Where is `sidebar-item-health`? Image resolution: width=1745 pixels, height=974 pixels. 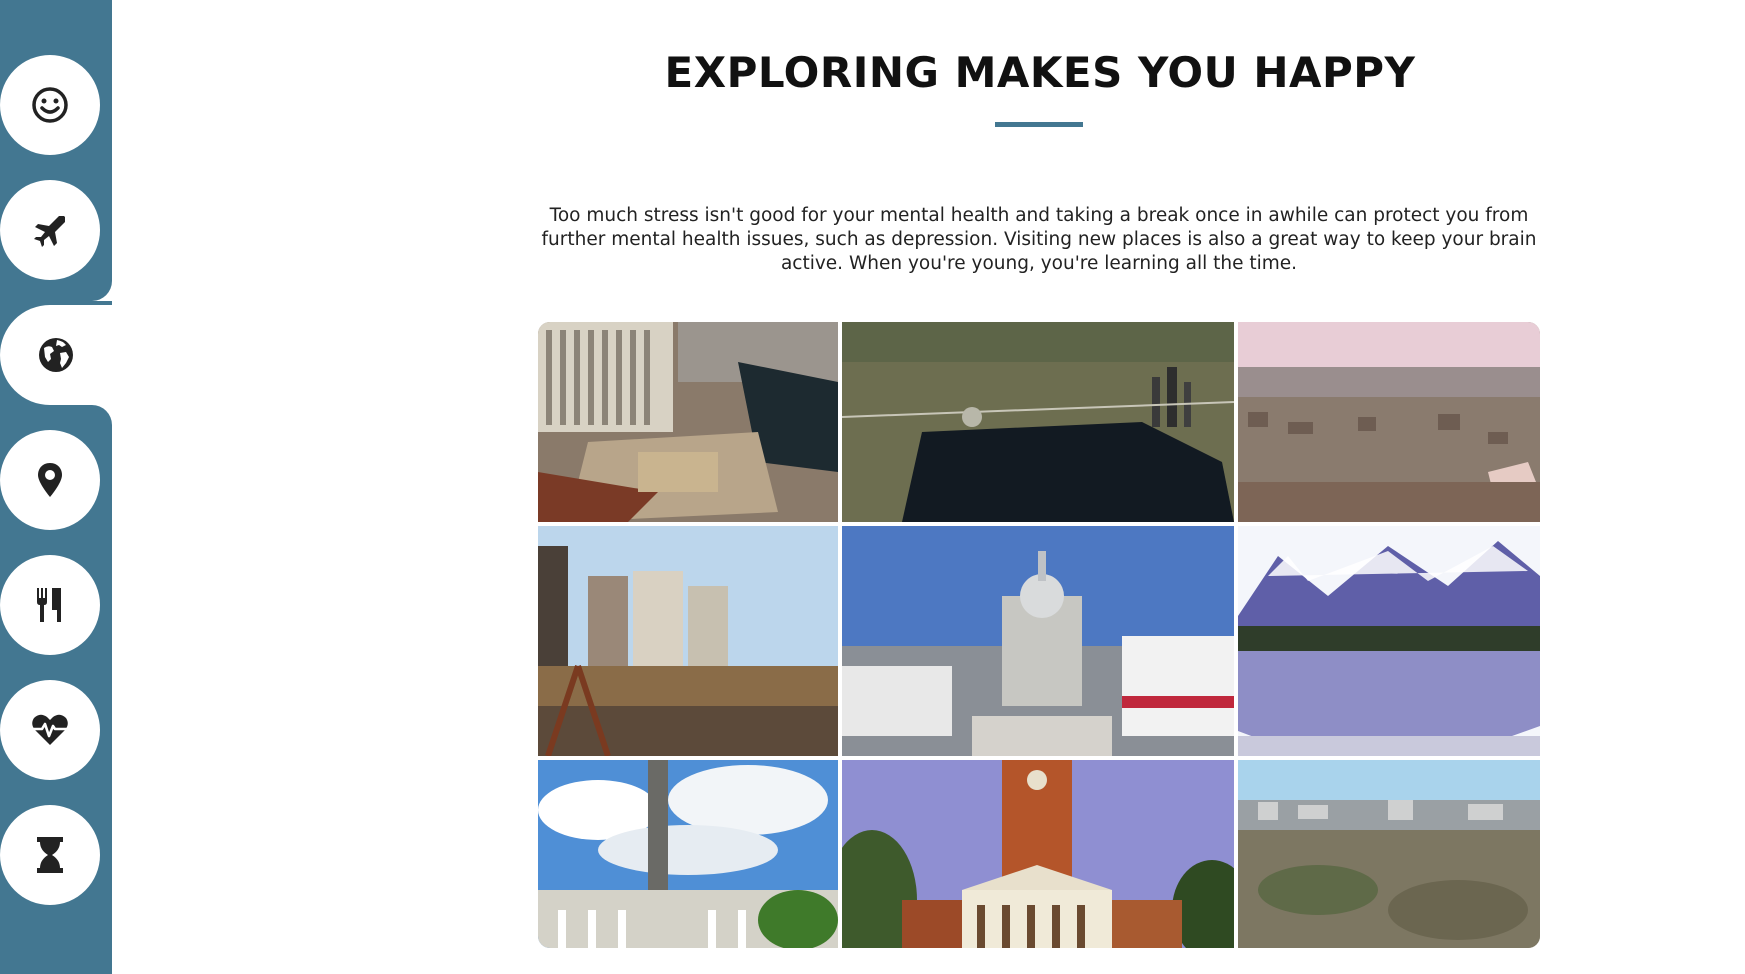
sidebar-item-health is located at coordinates (50, 730).